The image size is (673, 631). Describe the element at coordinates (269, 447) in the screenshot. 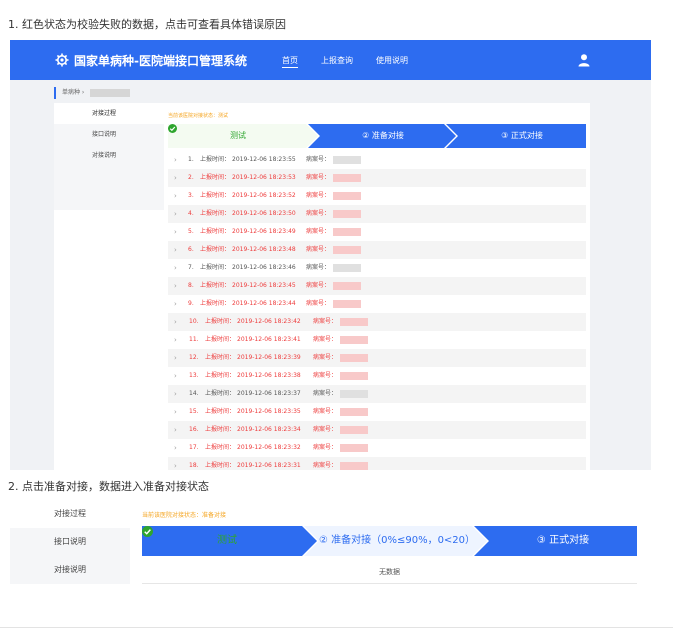

I see `upload-time: 2019-12-06 18:23:32` at that location.